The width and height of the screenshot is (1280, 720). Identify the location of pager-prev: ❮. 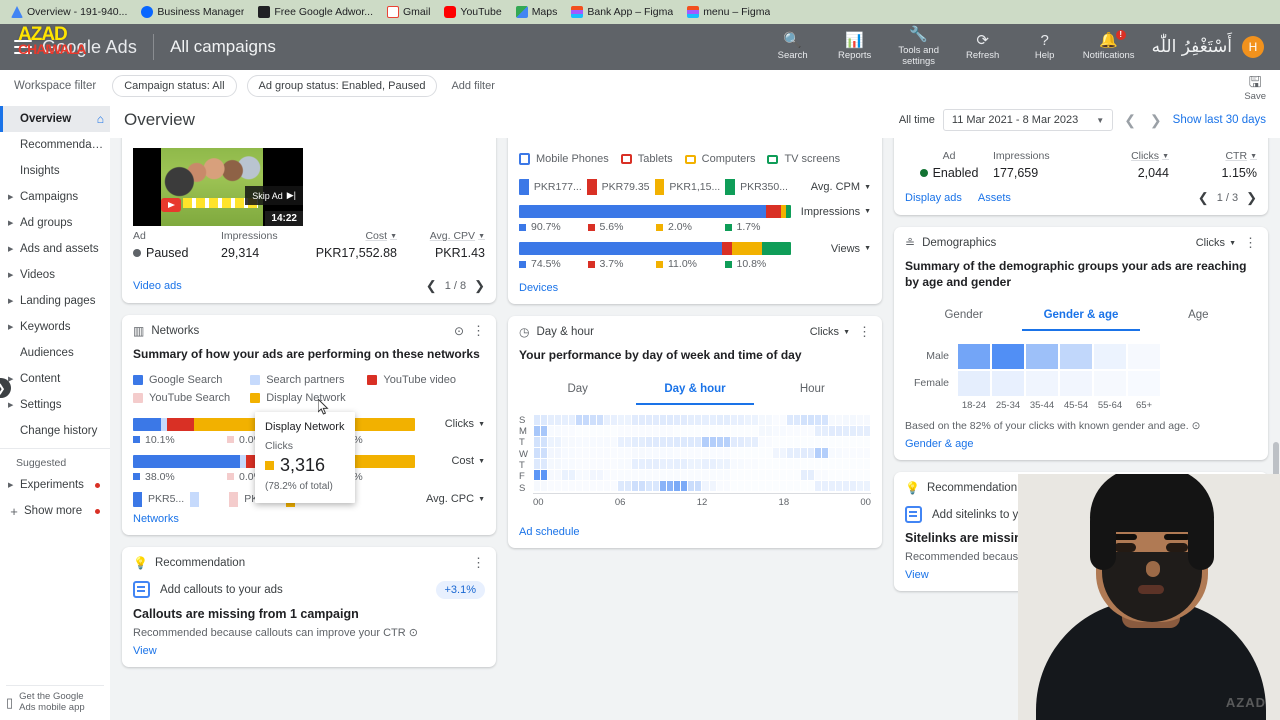
(431, 286).